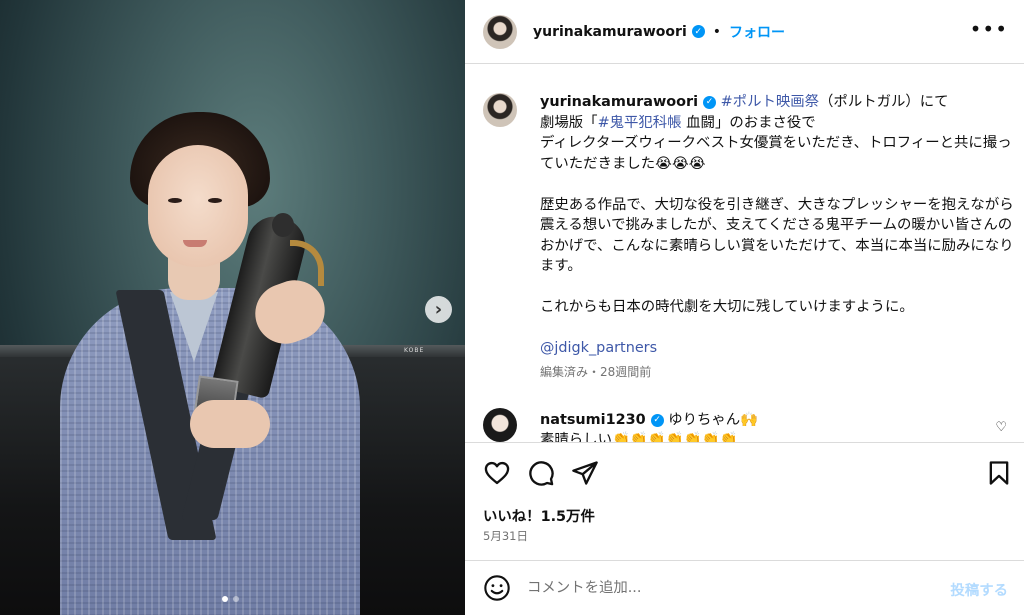 This screenshot has width=1024, height=615. Describe the element at coordinates (497, 588) in the screenshot. I see `emoji-icon` at that location.